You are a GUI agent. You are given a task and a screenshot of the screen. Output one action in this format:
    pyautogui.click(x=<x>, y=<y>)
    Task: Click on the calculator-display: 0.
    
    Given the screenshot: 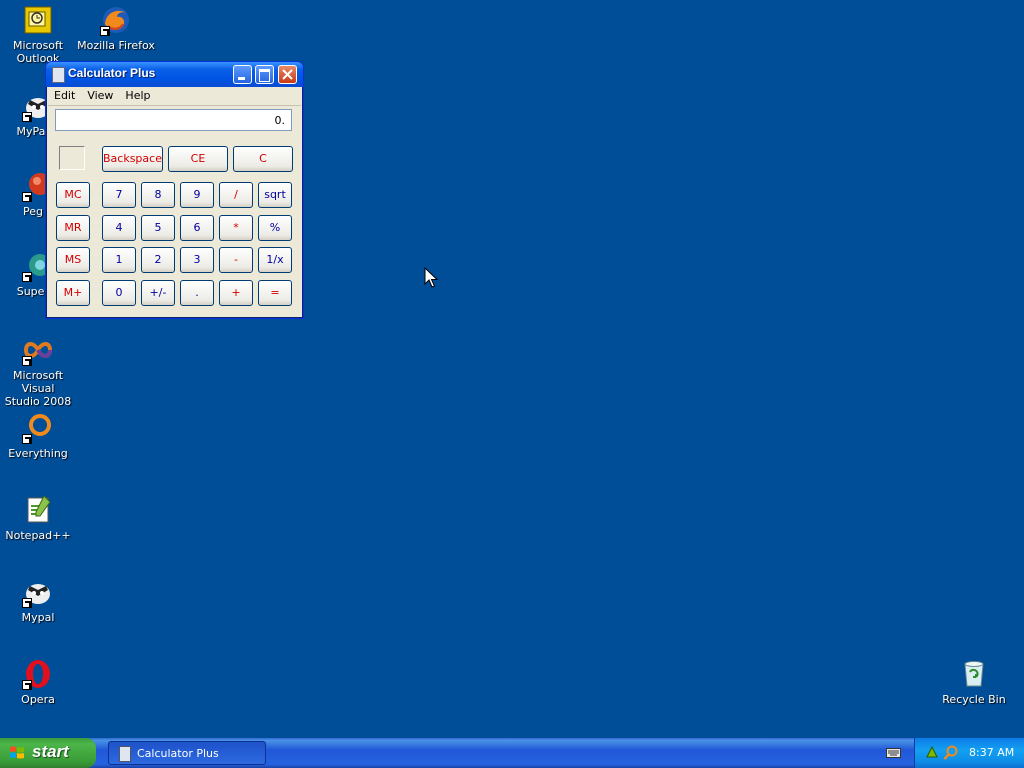 What is the action you would take?
    pyautogui.click(x=173, y=120)
    